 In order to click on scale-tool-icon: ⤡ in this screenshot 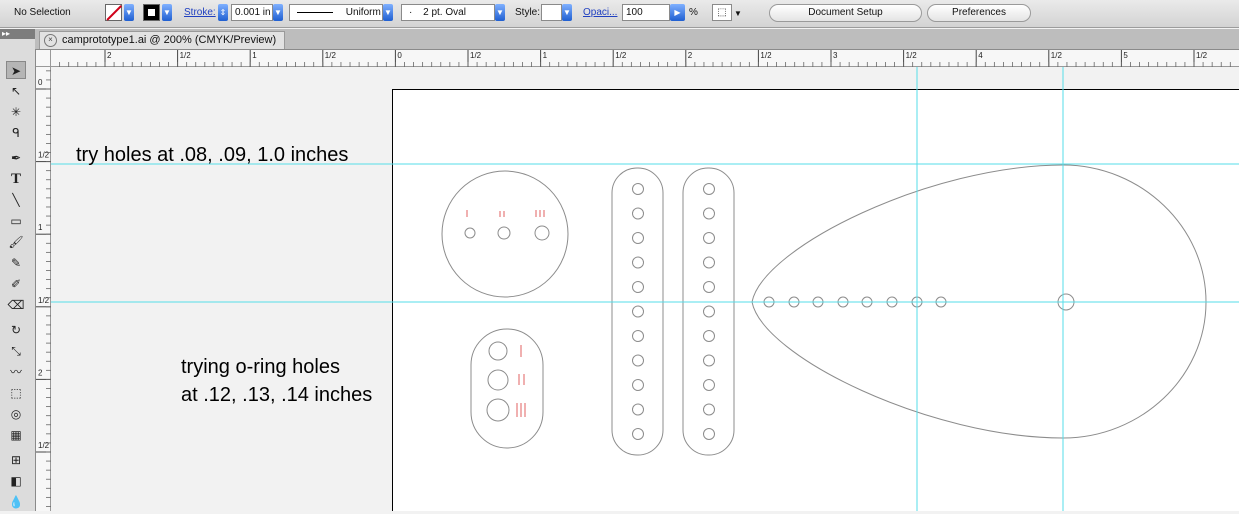, I will do `click(16, 351)`.